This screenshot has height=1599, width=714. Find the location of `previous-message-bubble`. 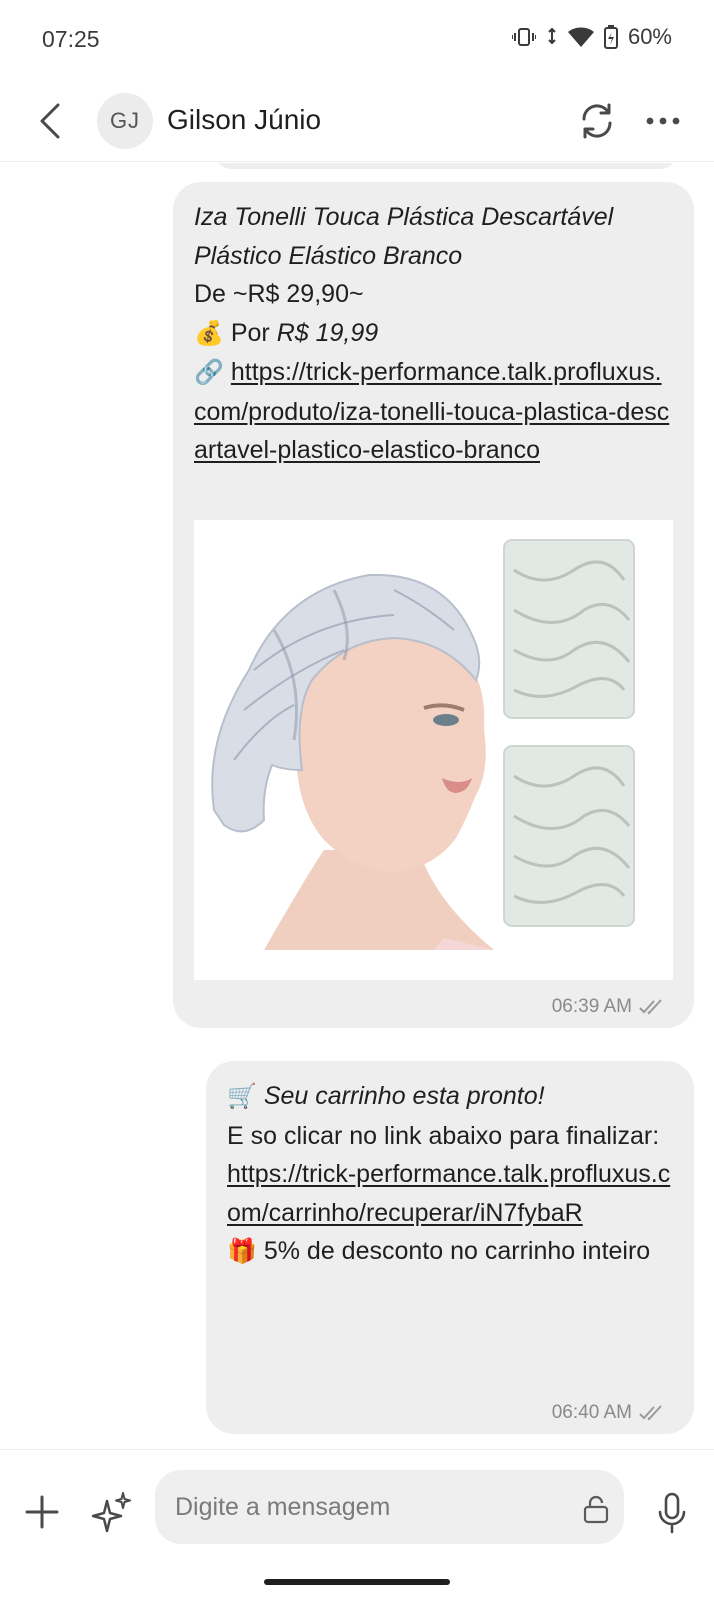

previous-message-bubble is located at coordinates (446, 166).